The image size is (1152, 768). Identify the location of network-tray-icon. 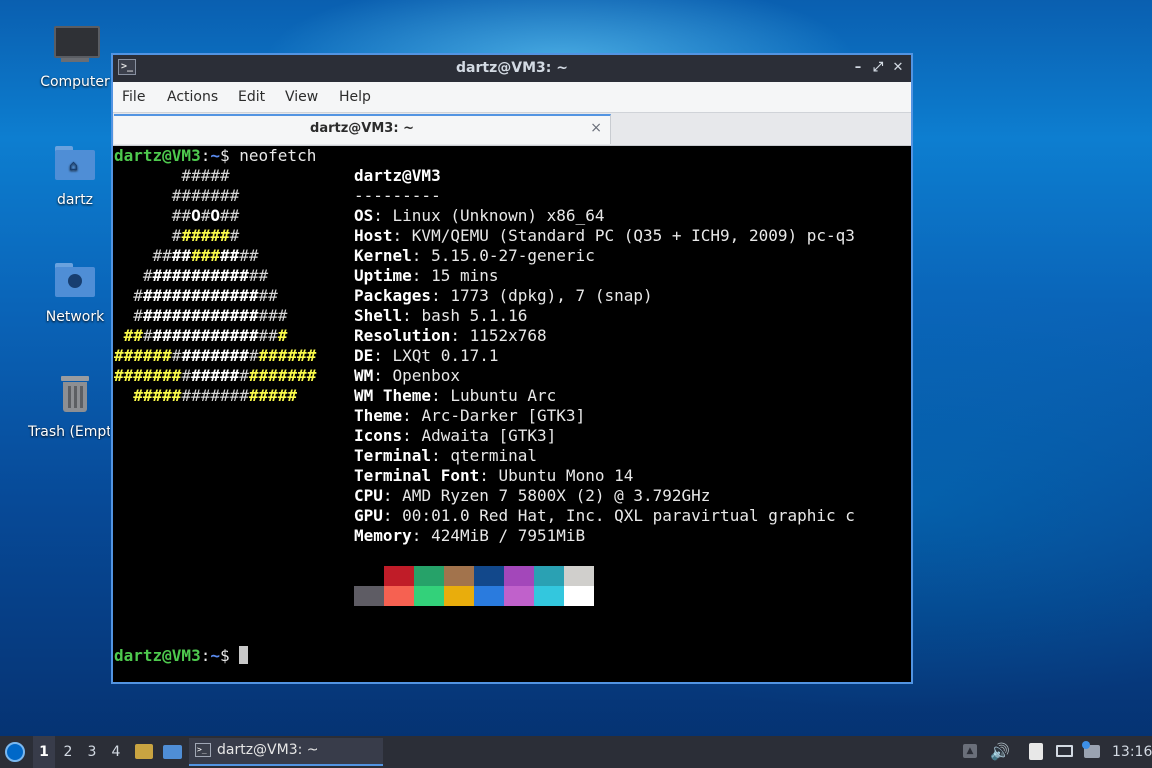
(1065, 752).